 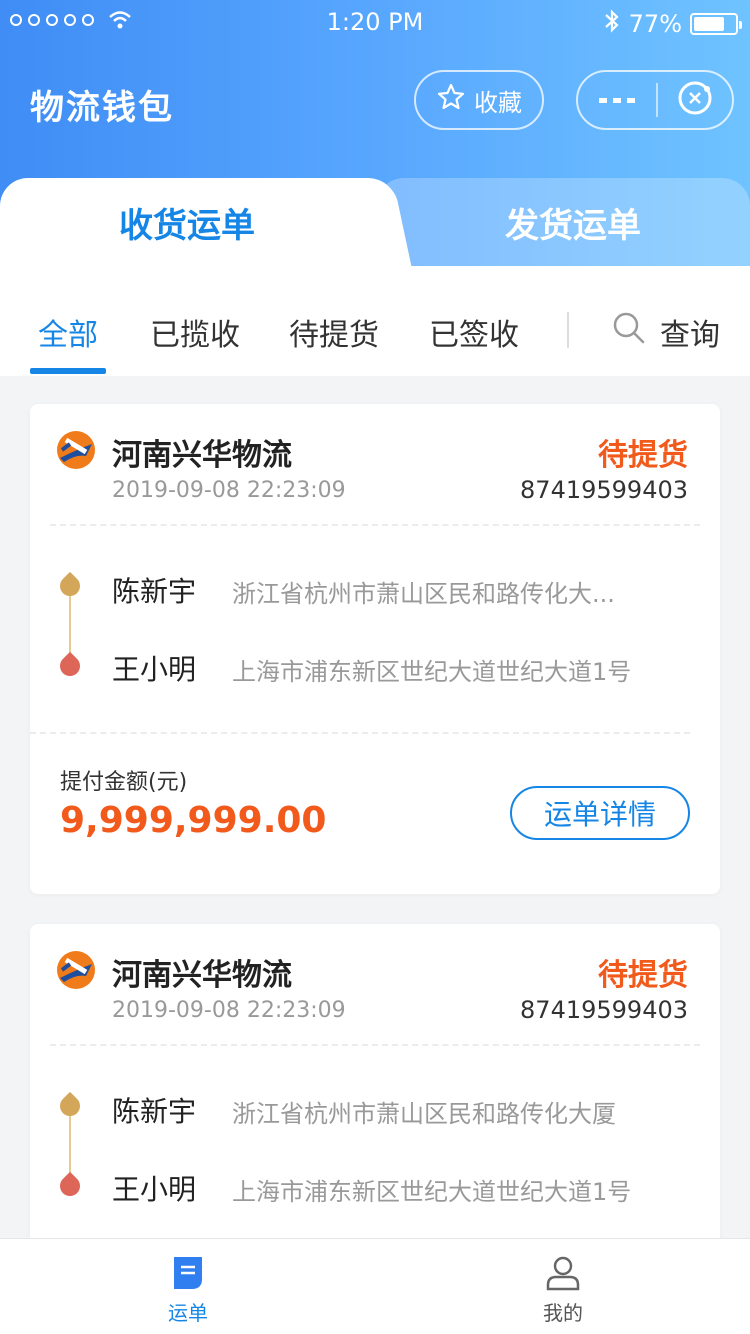 What do you see at coordinates (716, 24) in the screenshot?
I see `battery-icon` at bounding box center [716, 24].